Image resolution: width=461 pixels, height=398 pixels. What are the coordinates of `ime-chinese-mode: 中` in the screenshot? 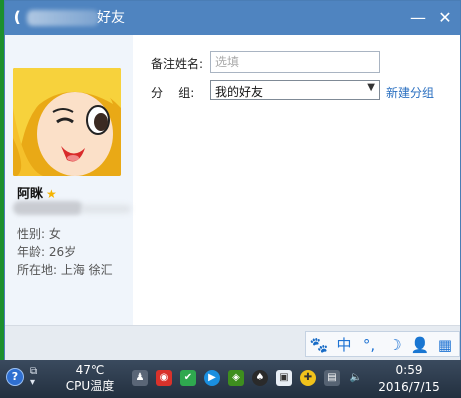 It's located at (344, 345).